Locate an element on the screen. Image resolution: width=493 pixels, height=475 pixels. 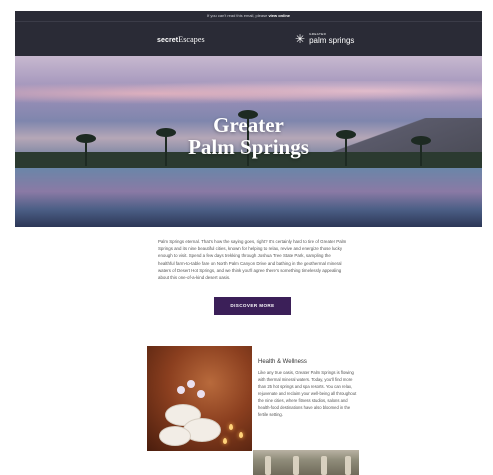
hero-clouds is located at coordinates (248, 93).